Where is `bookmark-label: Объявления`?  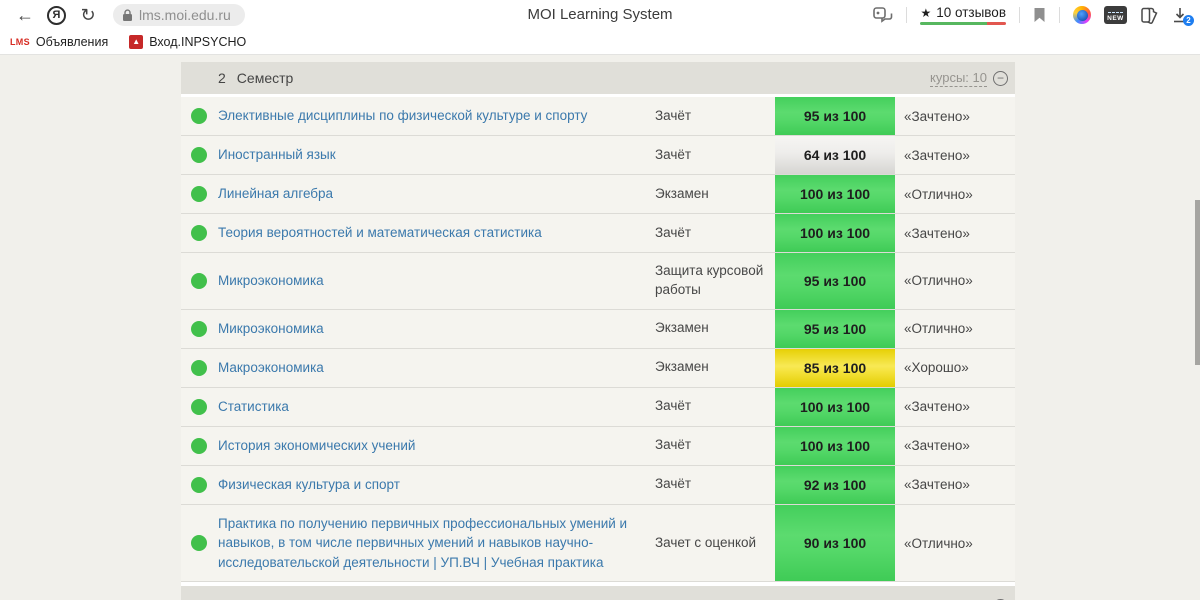 bookmark-label: Объявления is located at coordinates (72, 42).